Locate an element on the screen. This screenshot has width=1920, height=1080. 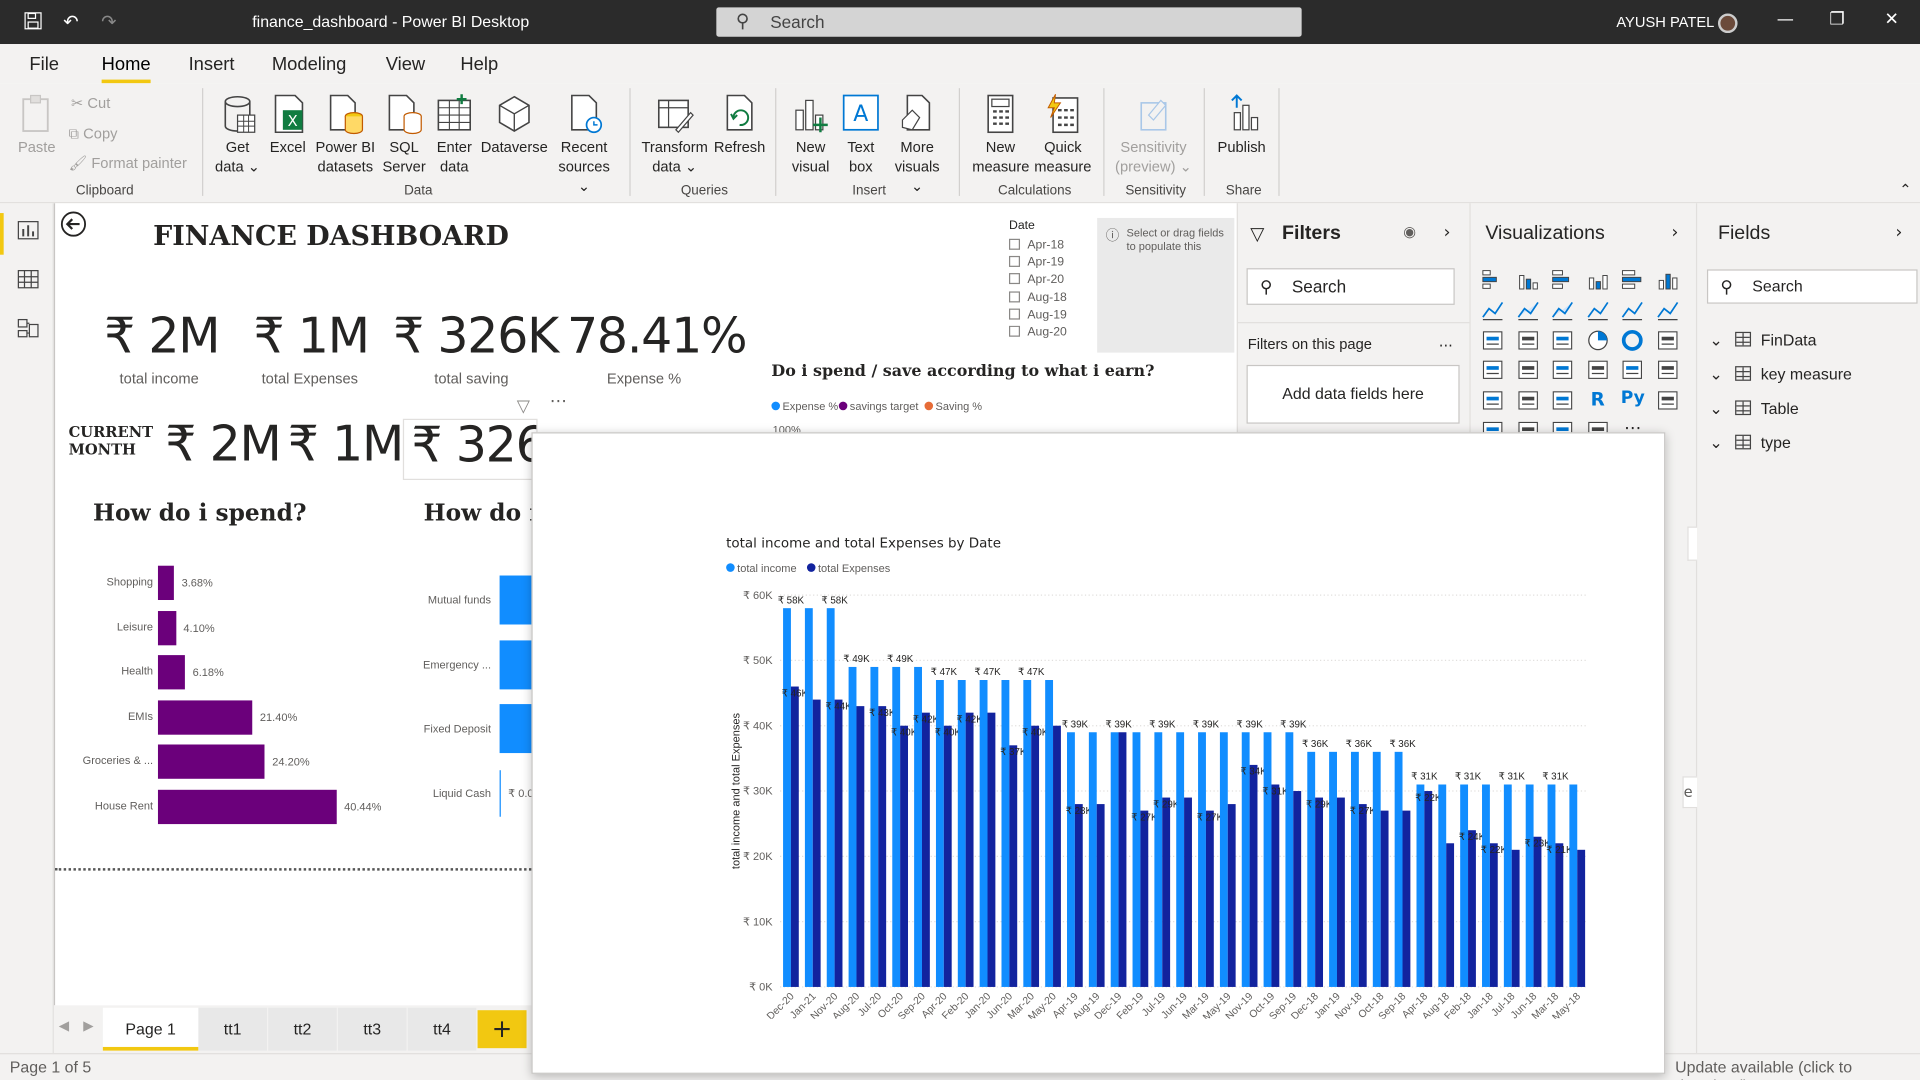
collapse-fields-icon: › is located at coordinates (1899, 233).